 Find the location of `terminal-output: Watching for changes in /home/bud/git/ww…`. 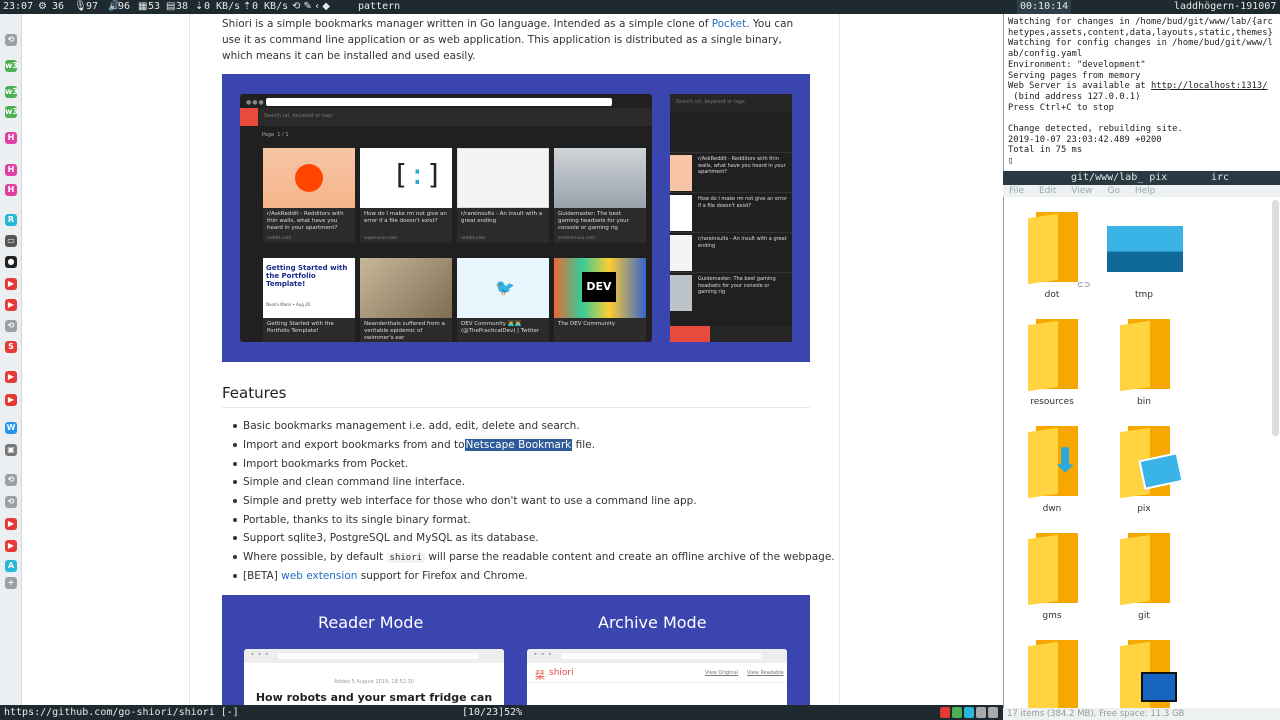

terminal-output: Watching for changes in /home/bud/git/ww… is located at coordinates (1141, 92).